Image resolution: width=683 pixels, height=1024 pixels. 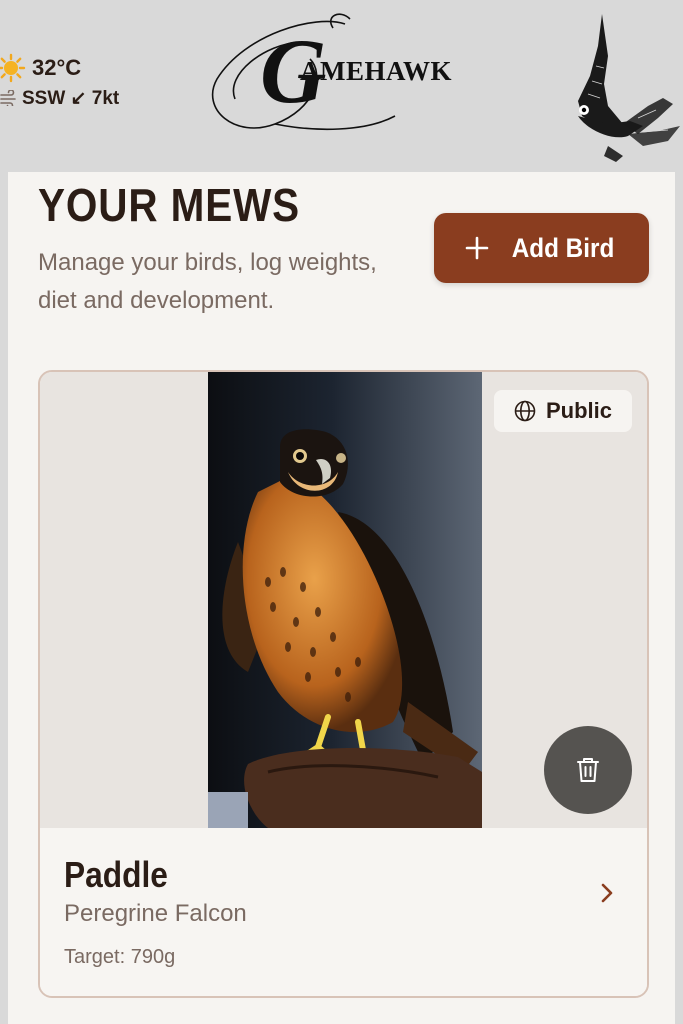 I want to click on plus-icon, so click(x=476, y=248).